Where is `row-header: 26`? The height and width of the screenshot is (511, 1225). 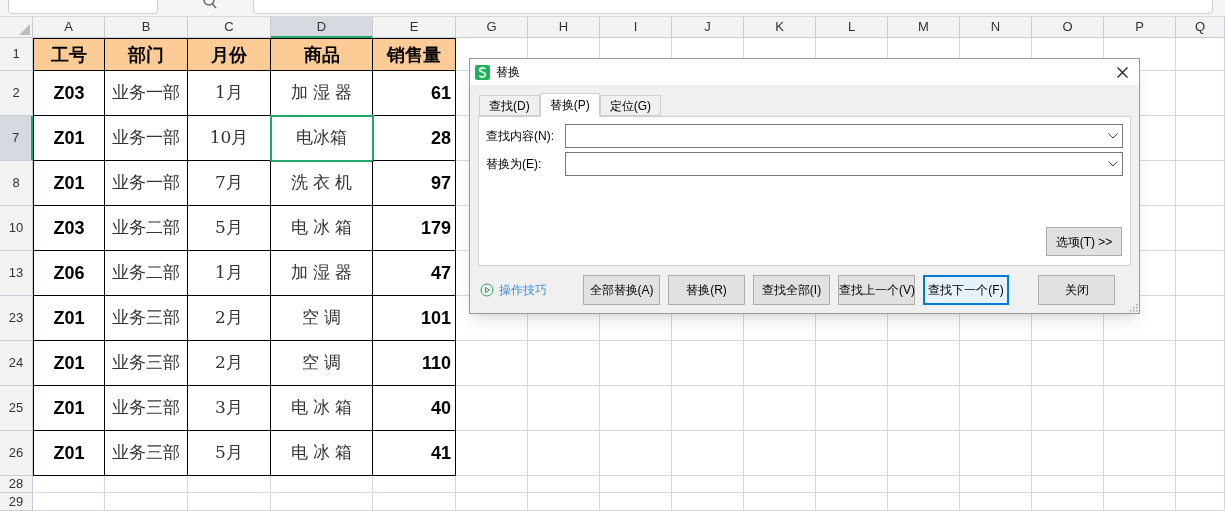
row-header: 26 is located at coordinates (16, 453).